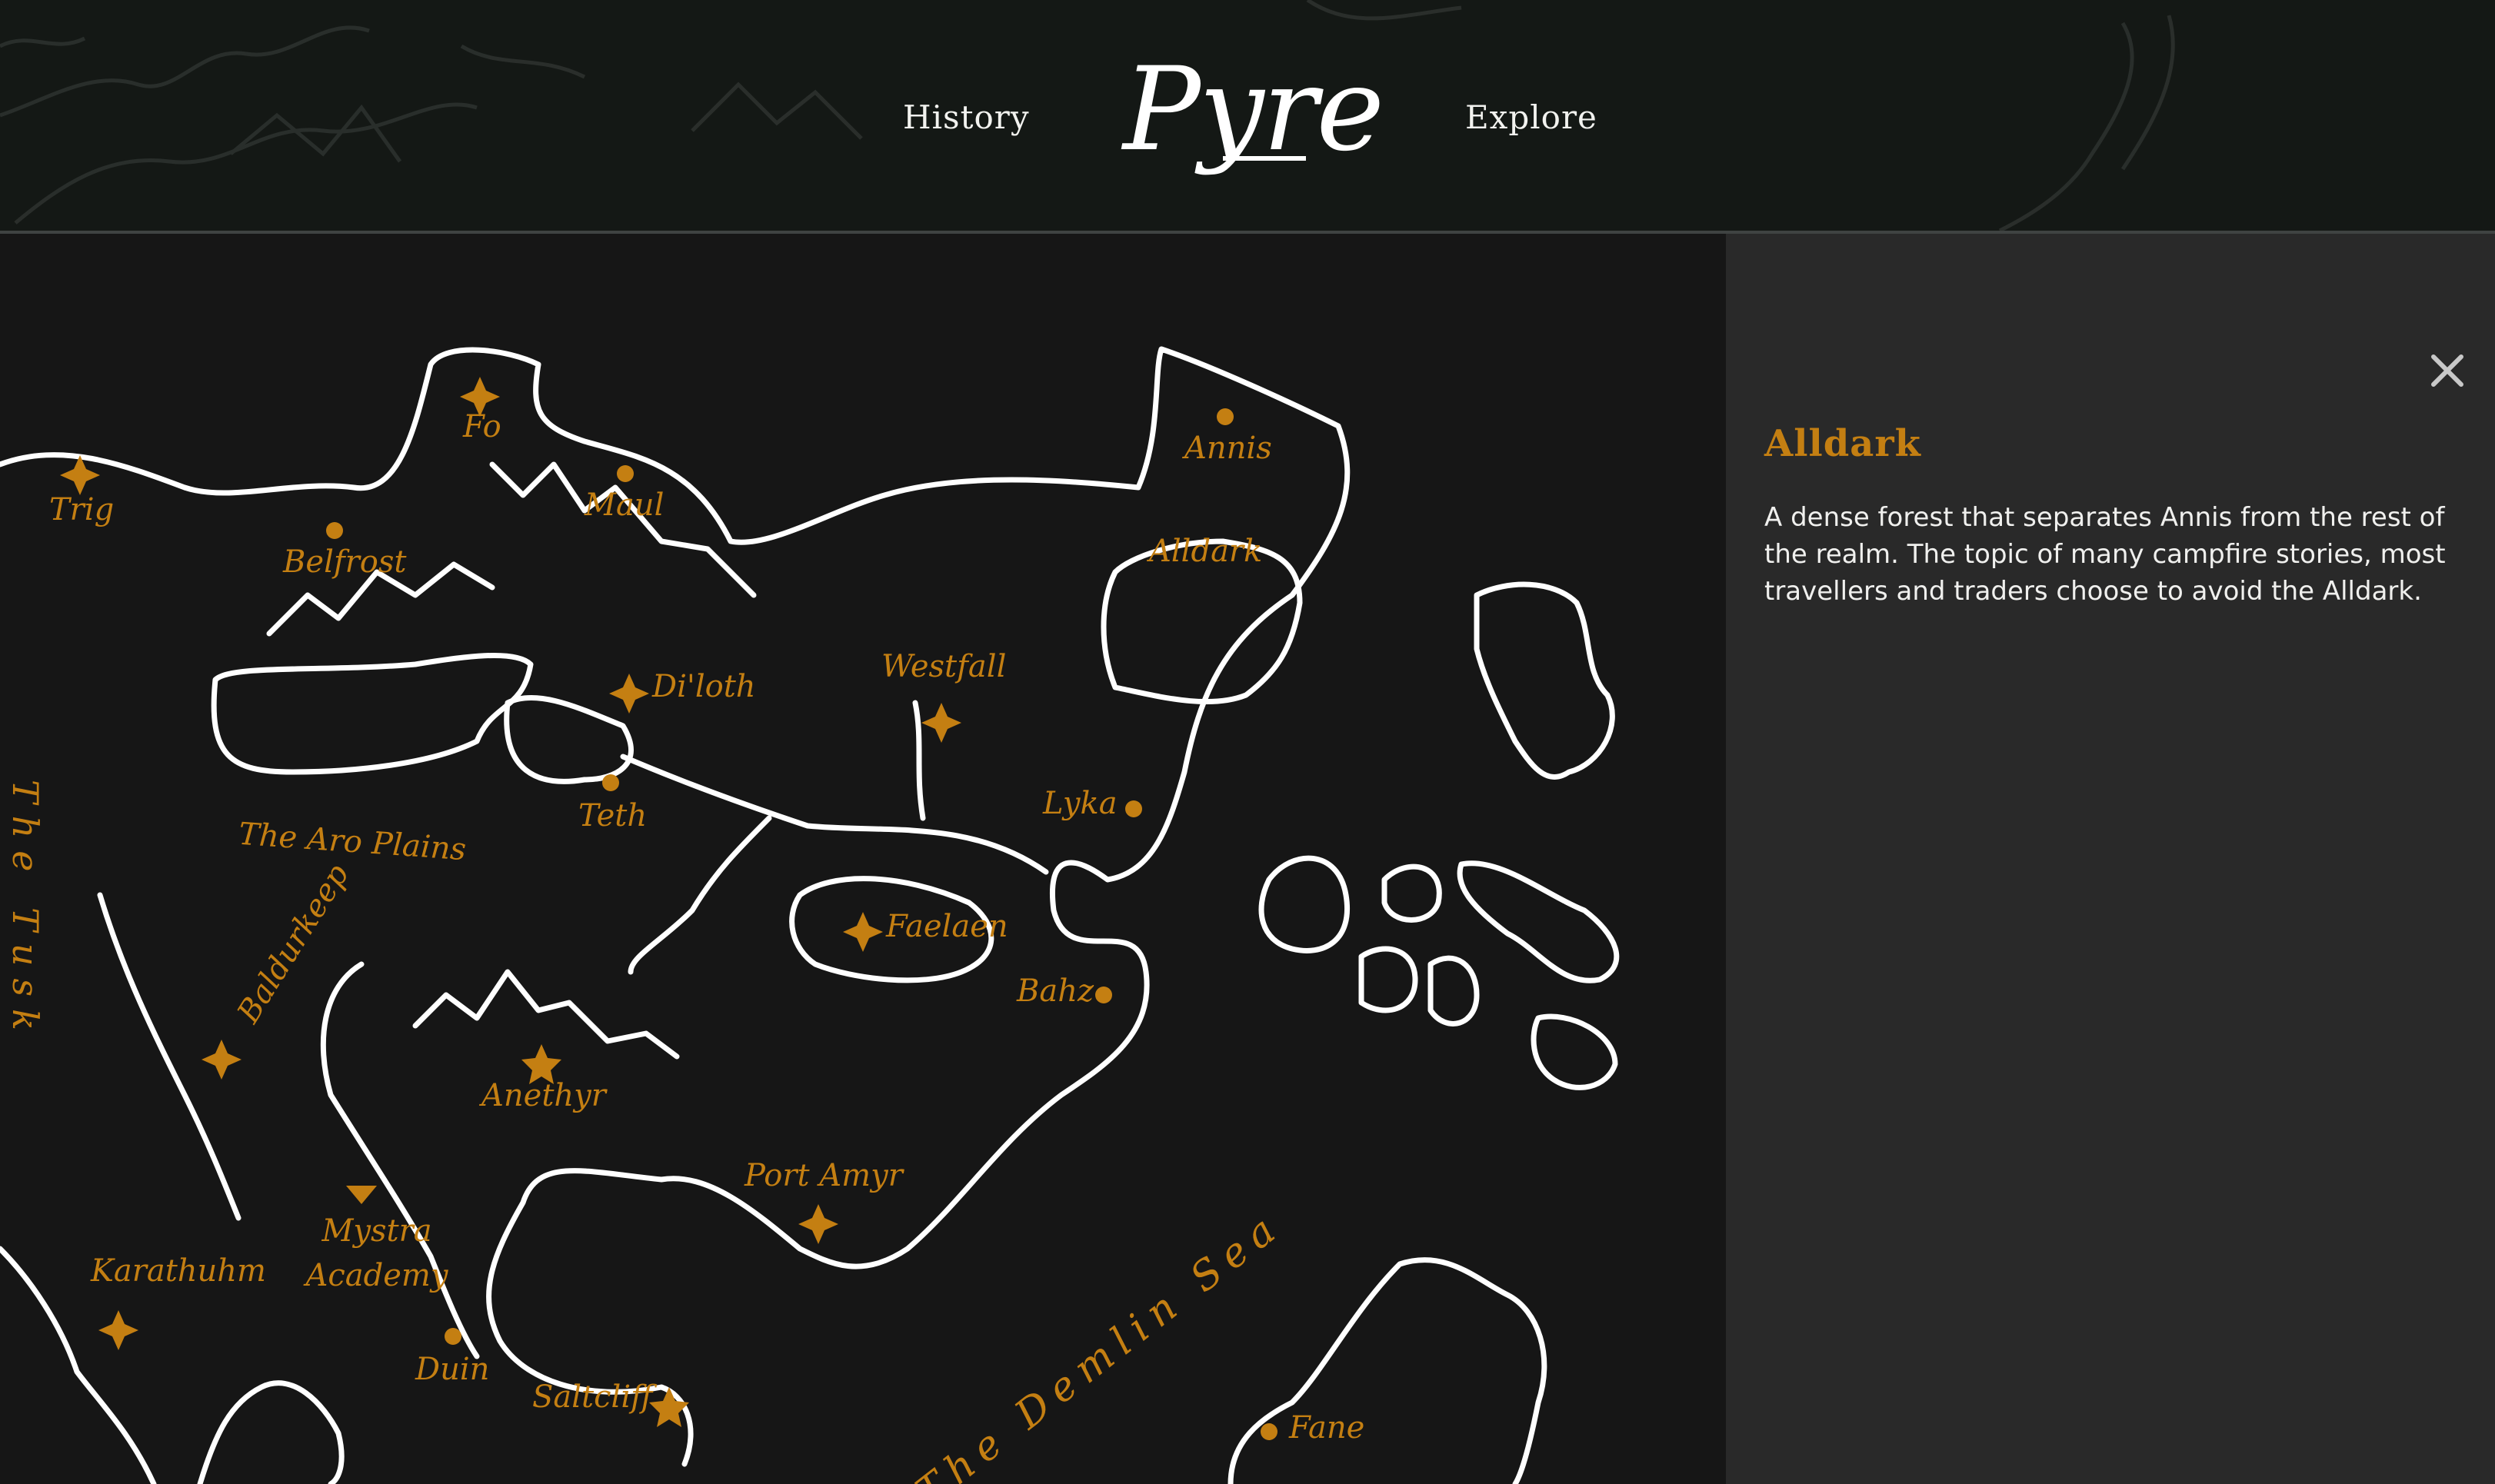 Image resolution: width=2495 pixels, height=1484 pixels. I want to click on label-anethyr: Anethyr, so click(543, 1096).